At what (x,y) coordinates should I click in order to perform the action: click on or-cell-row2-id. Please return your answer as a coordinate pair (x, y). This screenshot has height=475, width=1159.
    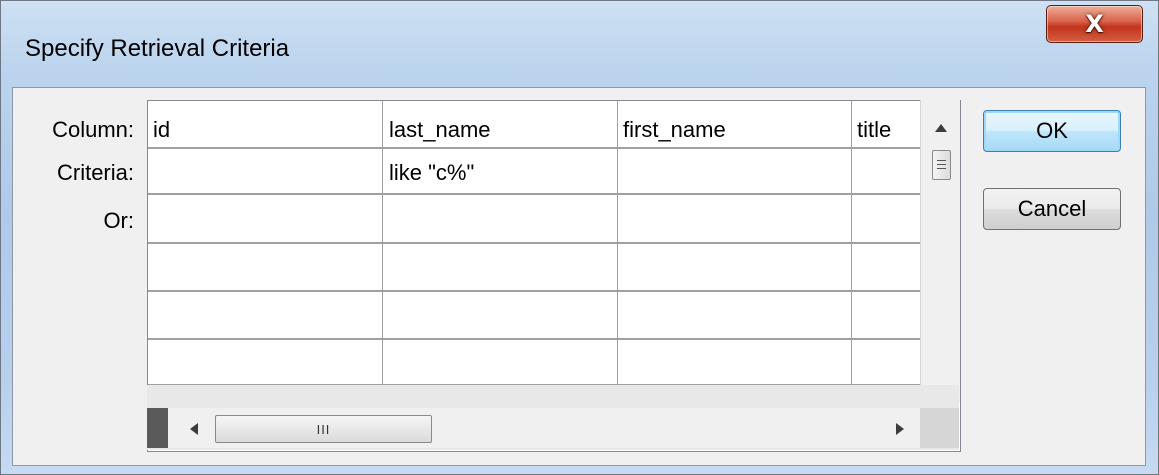
    Looking at the image, I should click on (265, 267).